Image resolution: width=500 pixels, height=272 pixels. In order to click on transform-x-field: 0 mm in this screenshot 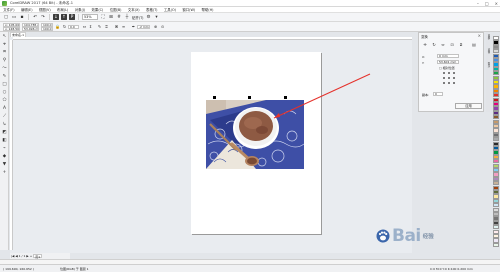, I will do `click(448, 56)`.